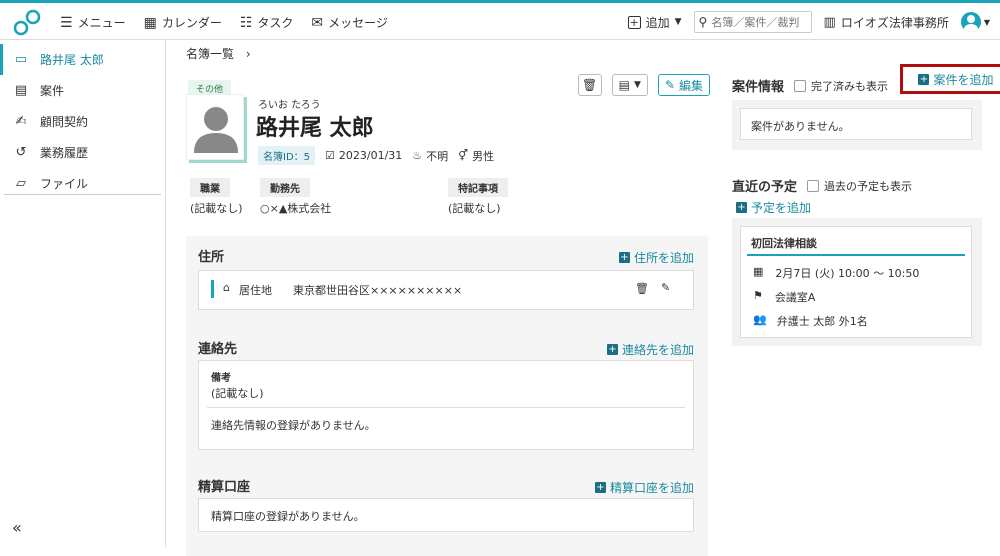  Describe the element at coordinates (82, 194) in the screenshot. I see `sidebar-divider` at that location.